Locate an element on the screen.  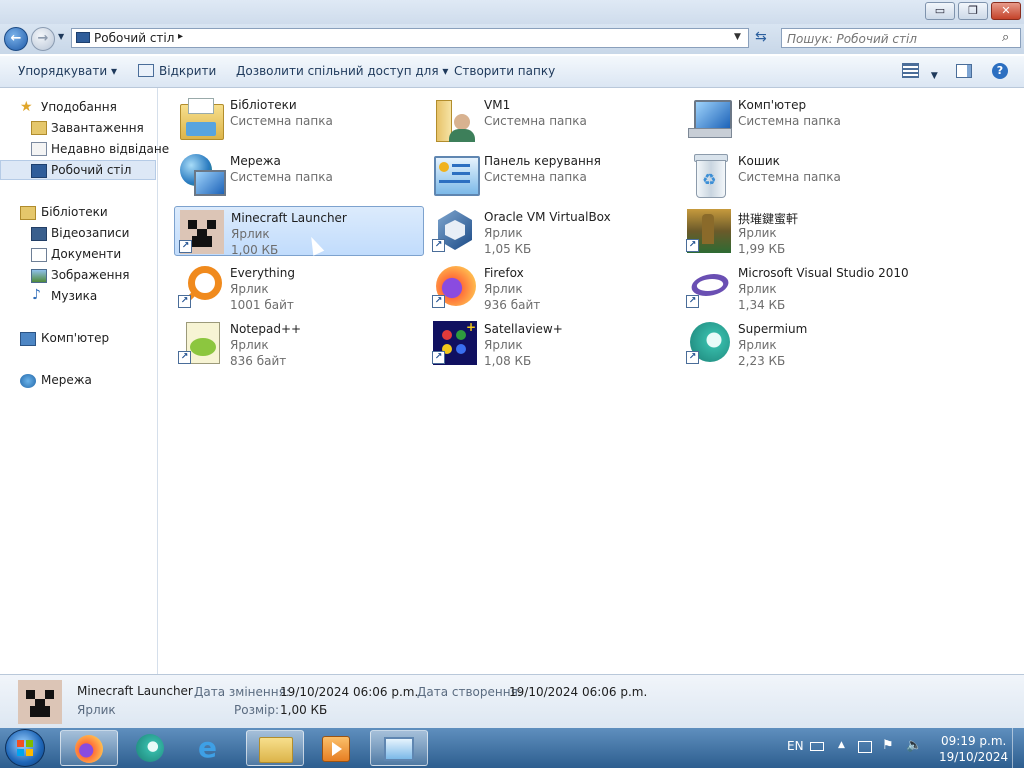
nav-pictures: Зображення is located at coordinates (90, 275).